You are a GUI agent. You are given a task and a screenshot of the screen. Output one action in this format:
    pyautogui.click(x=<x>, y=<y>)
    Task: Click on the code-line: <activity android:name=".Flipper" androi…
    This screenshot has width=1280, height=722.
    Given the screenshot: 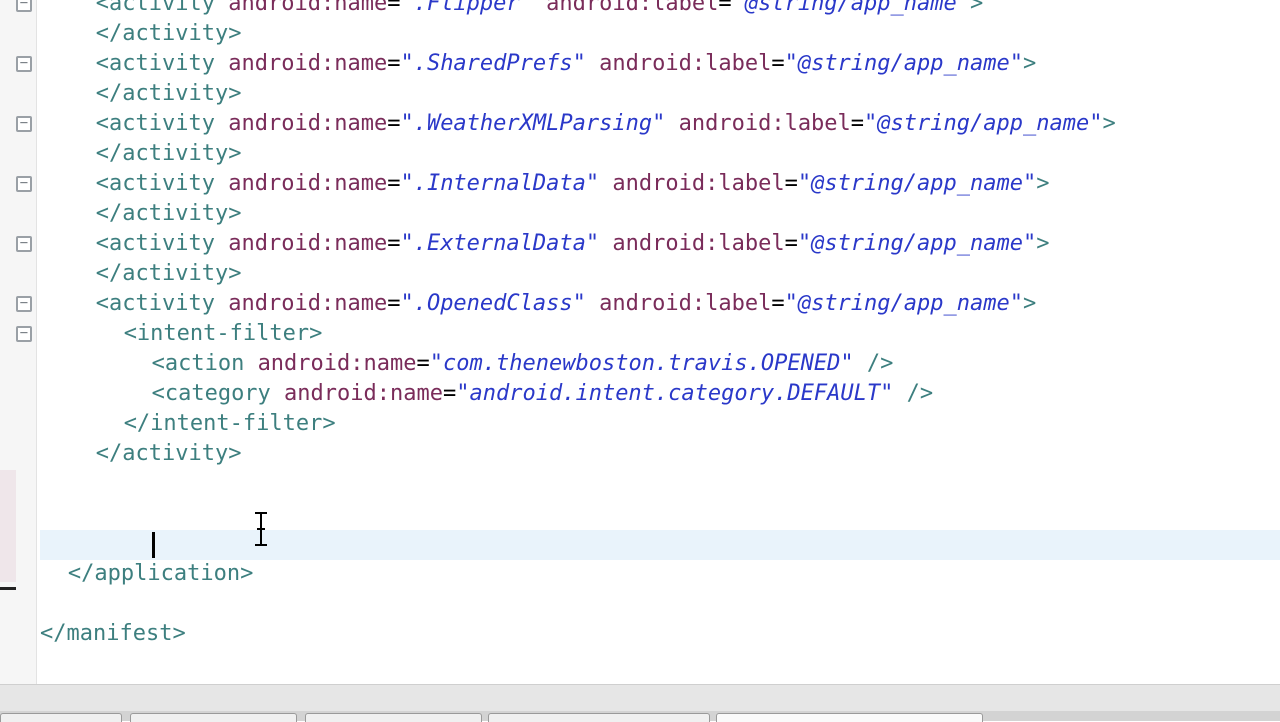 What is the action you would take?
    pyautogui.click(x=539, y=9)
    